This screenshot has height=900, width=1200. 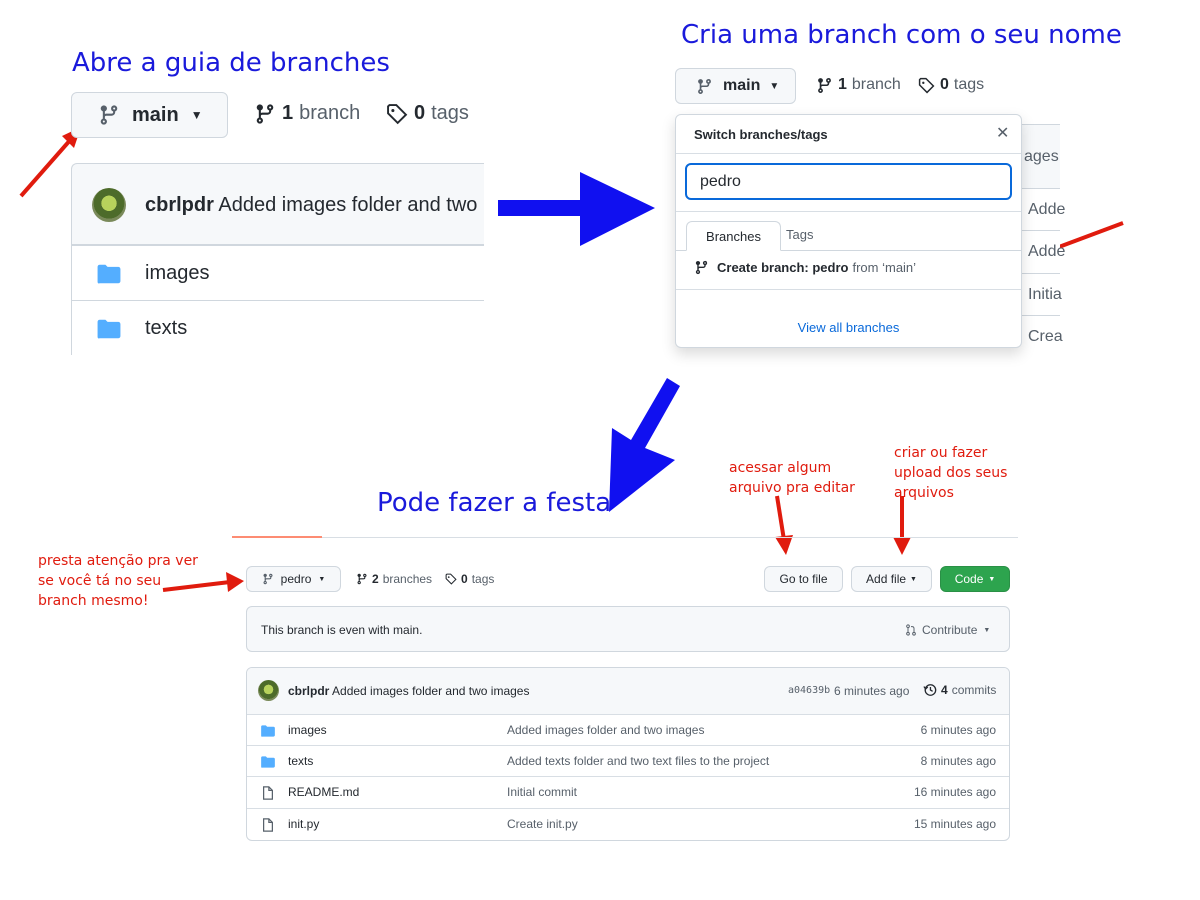 I want to click on file-commit-message: Initial commit, so click(x=542, y=792).